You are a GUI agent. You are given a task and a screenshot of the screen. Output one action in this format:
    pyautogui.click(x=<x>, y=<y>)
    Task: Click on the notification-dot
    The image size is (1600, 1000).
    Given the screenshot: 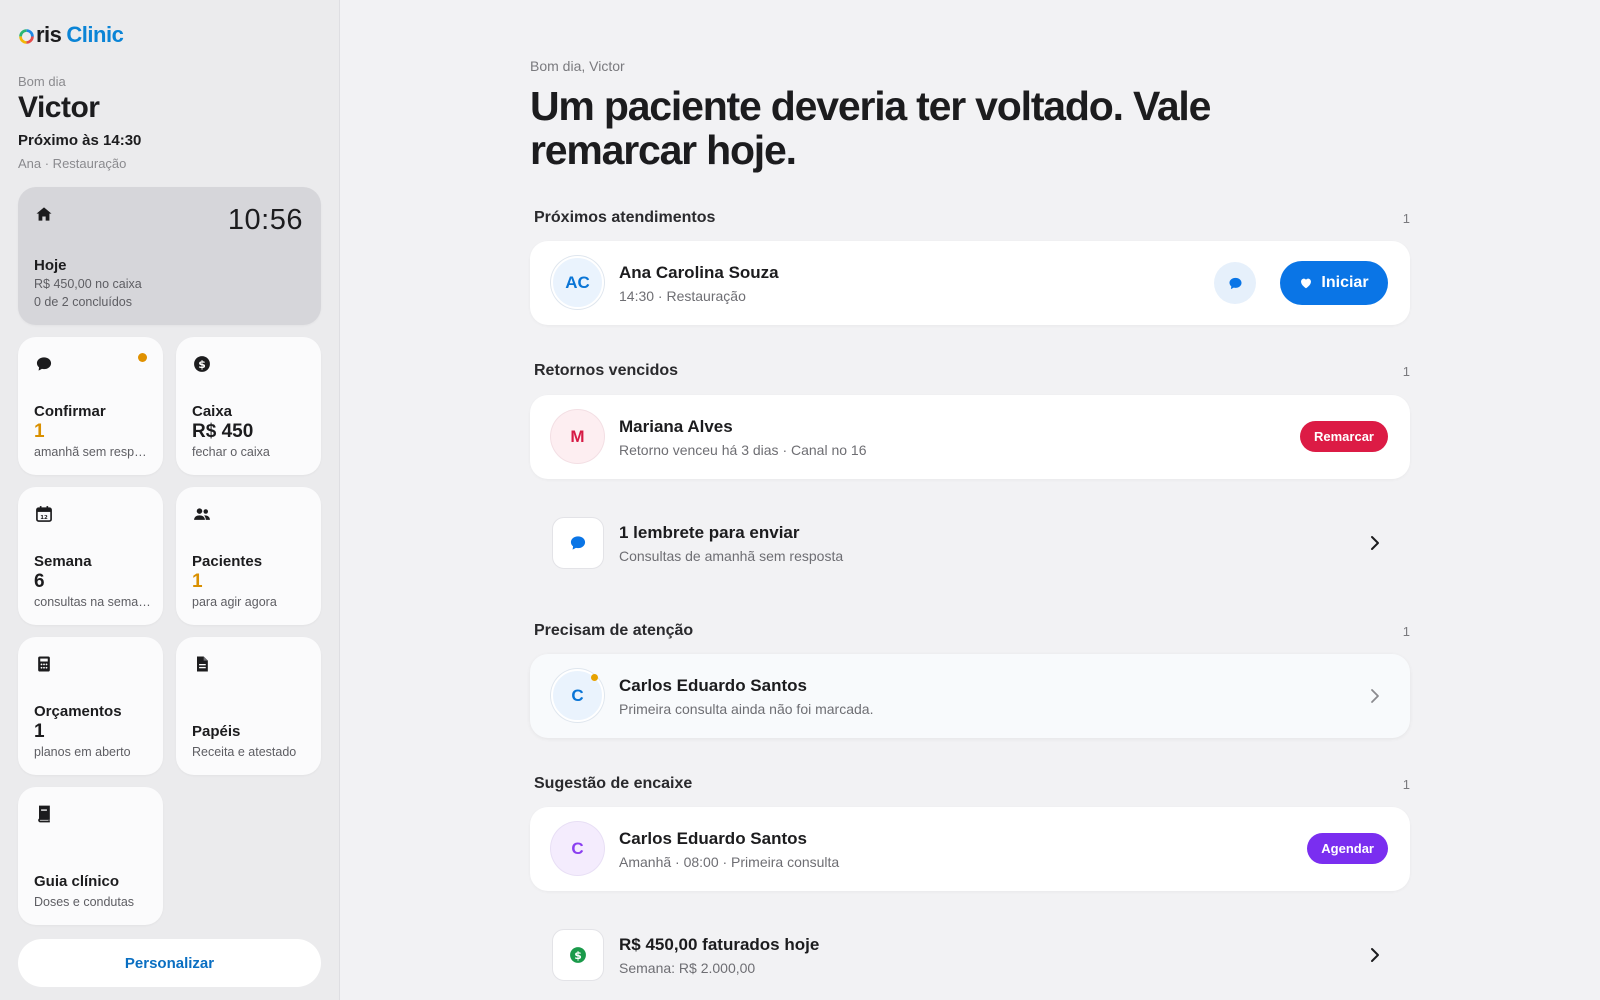 What is the action you would take?
    pyautogui.click(x=142, y=357)
    